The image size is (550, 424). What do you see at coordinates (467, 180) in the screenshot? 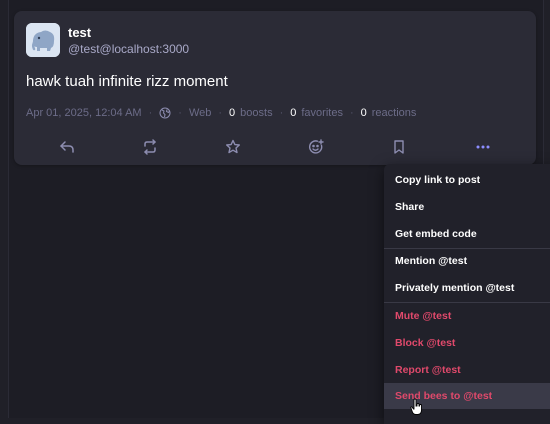
I see `menu-item-copy-link: Copy link to post` at bounding box center [467, 180].